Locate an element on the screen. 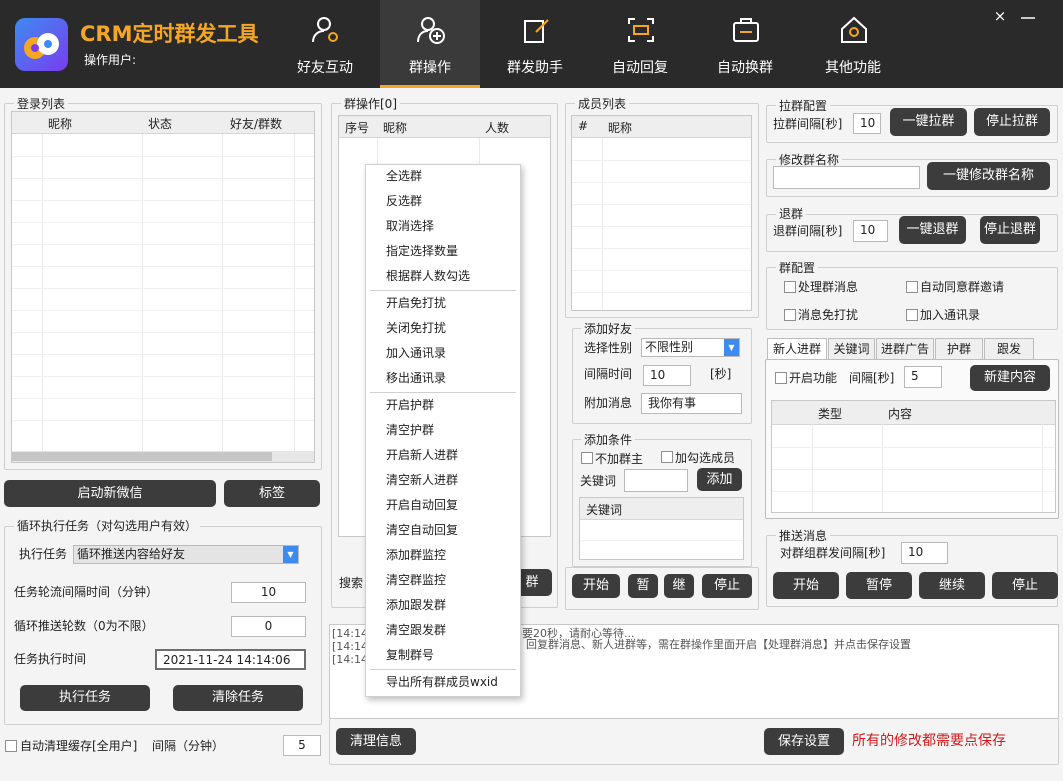  tab-new-member: 新人进群 is located at coordinates (797, 349).